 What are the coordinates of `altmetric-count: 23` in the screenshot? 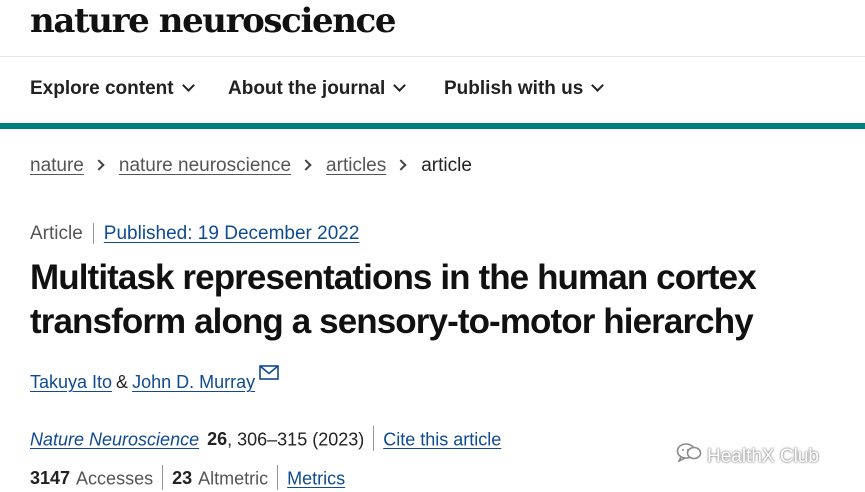 It's located at (182, 478).